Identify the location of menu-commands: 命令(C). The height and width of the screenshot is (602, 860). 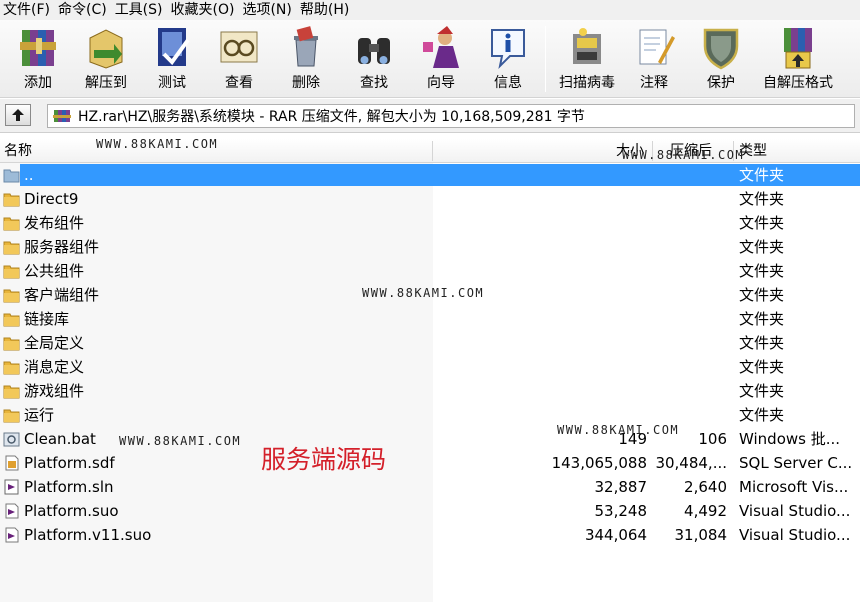
(83, 10).